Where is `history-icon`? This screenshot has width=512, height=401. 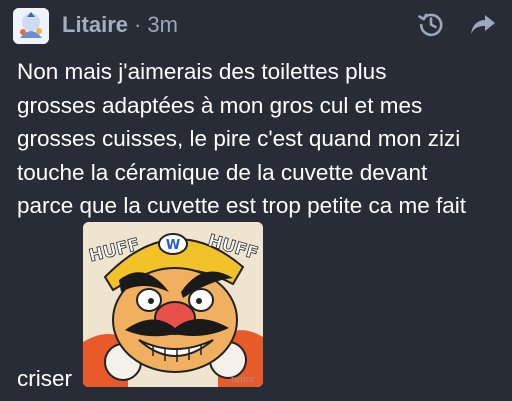 history-icon is located at coordinates (430, 25).